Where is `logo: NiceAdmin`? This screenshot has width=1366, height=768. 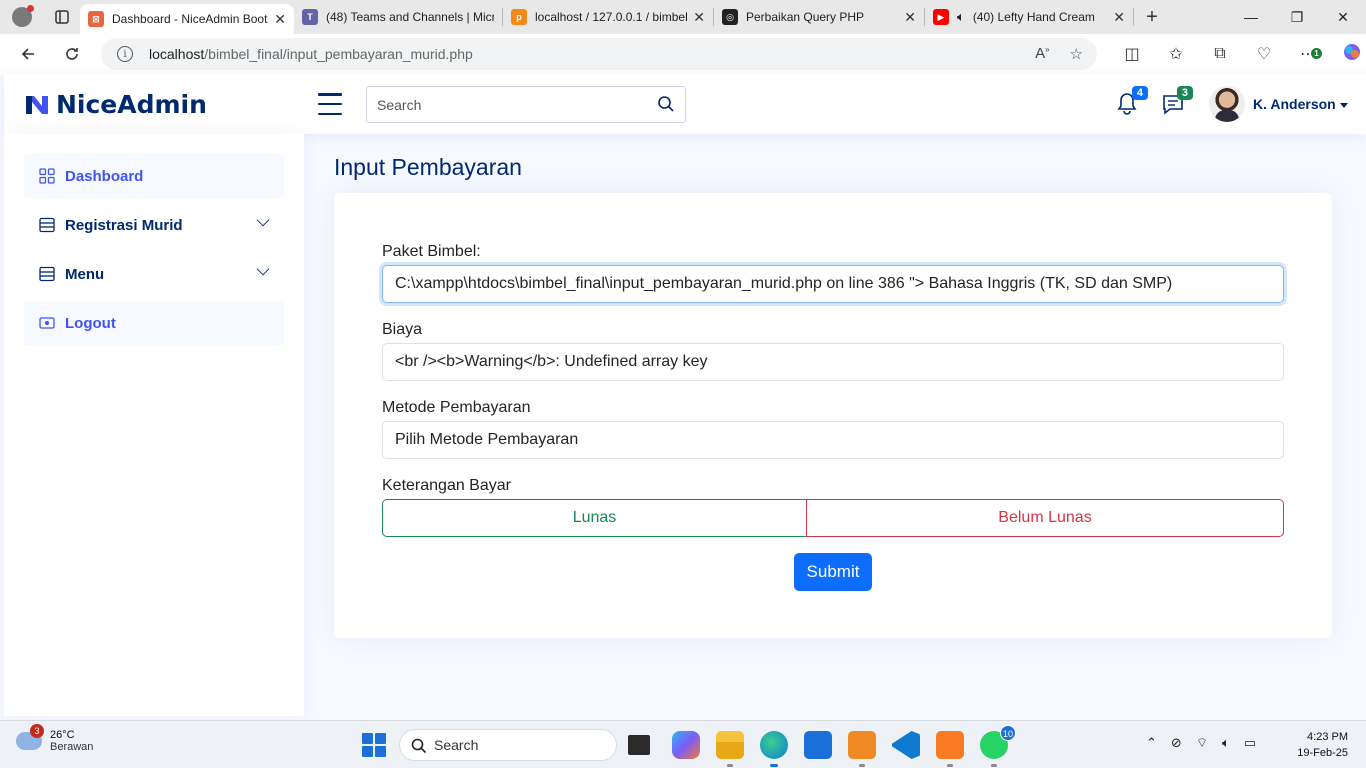
logo: NiceAdmin is located at coordinates (115, 104).